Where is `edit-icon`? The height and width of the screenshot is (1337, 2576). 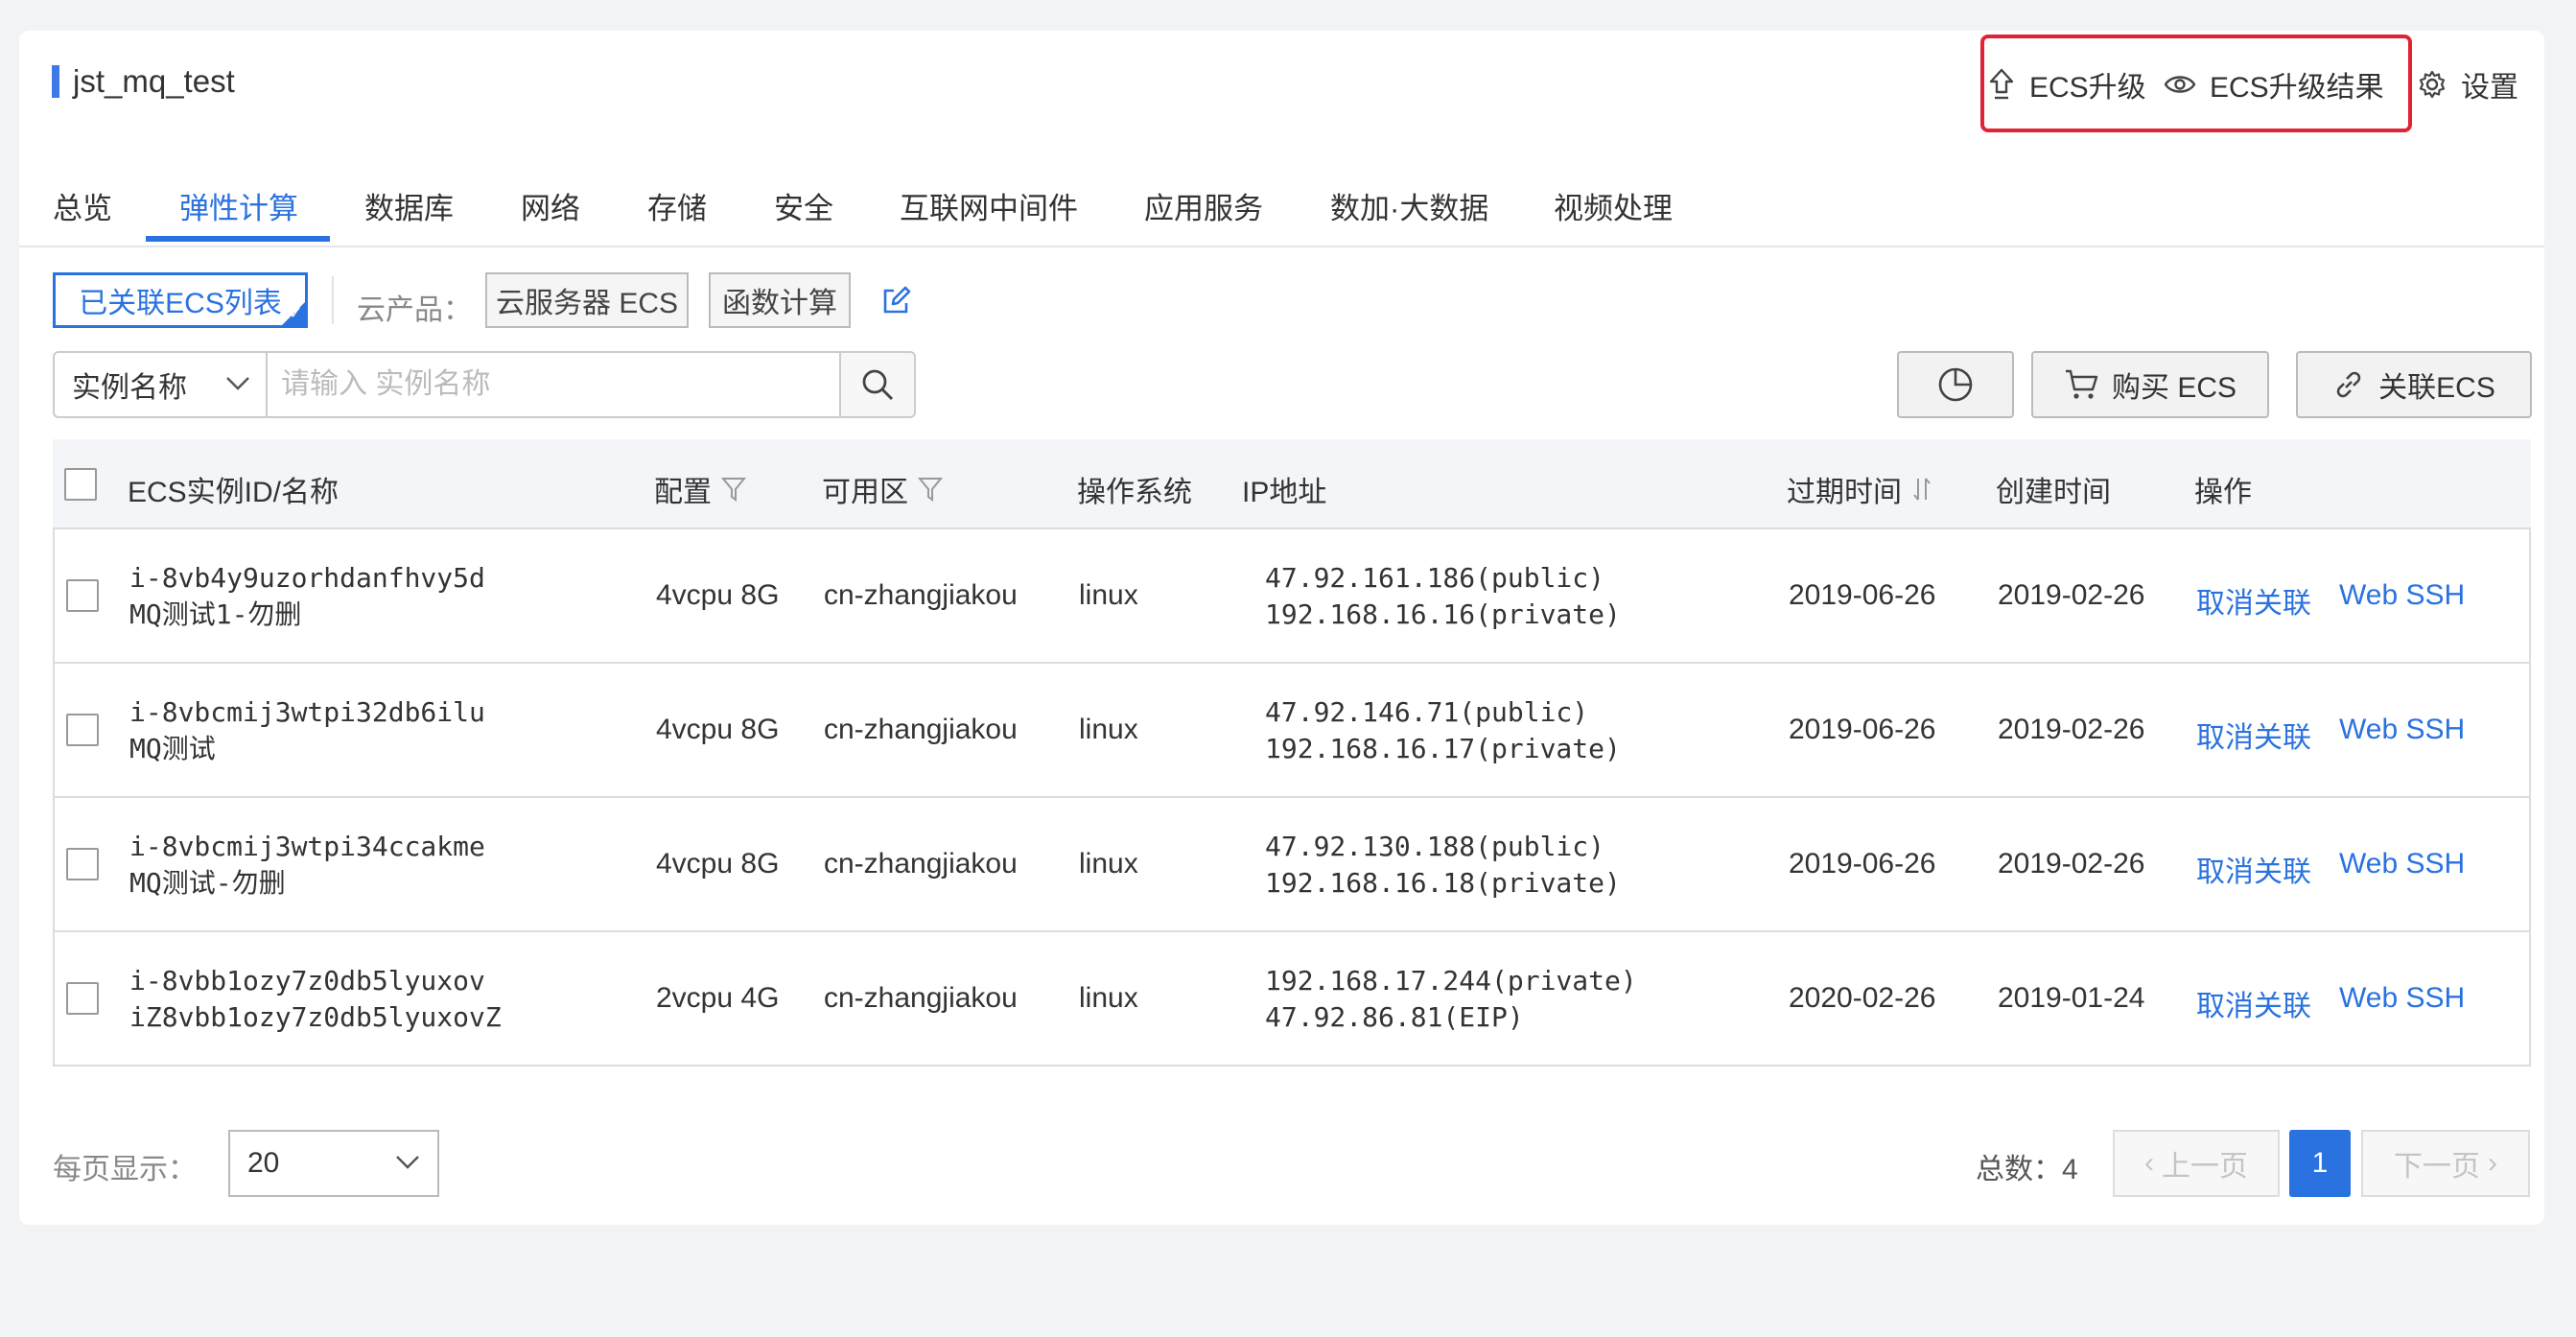
edit-icon is located at coordinates (895, 301).